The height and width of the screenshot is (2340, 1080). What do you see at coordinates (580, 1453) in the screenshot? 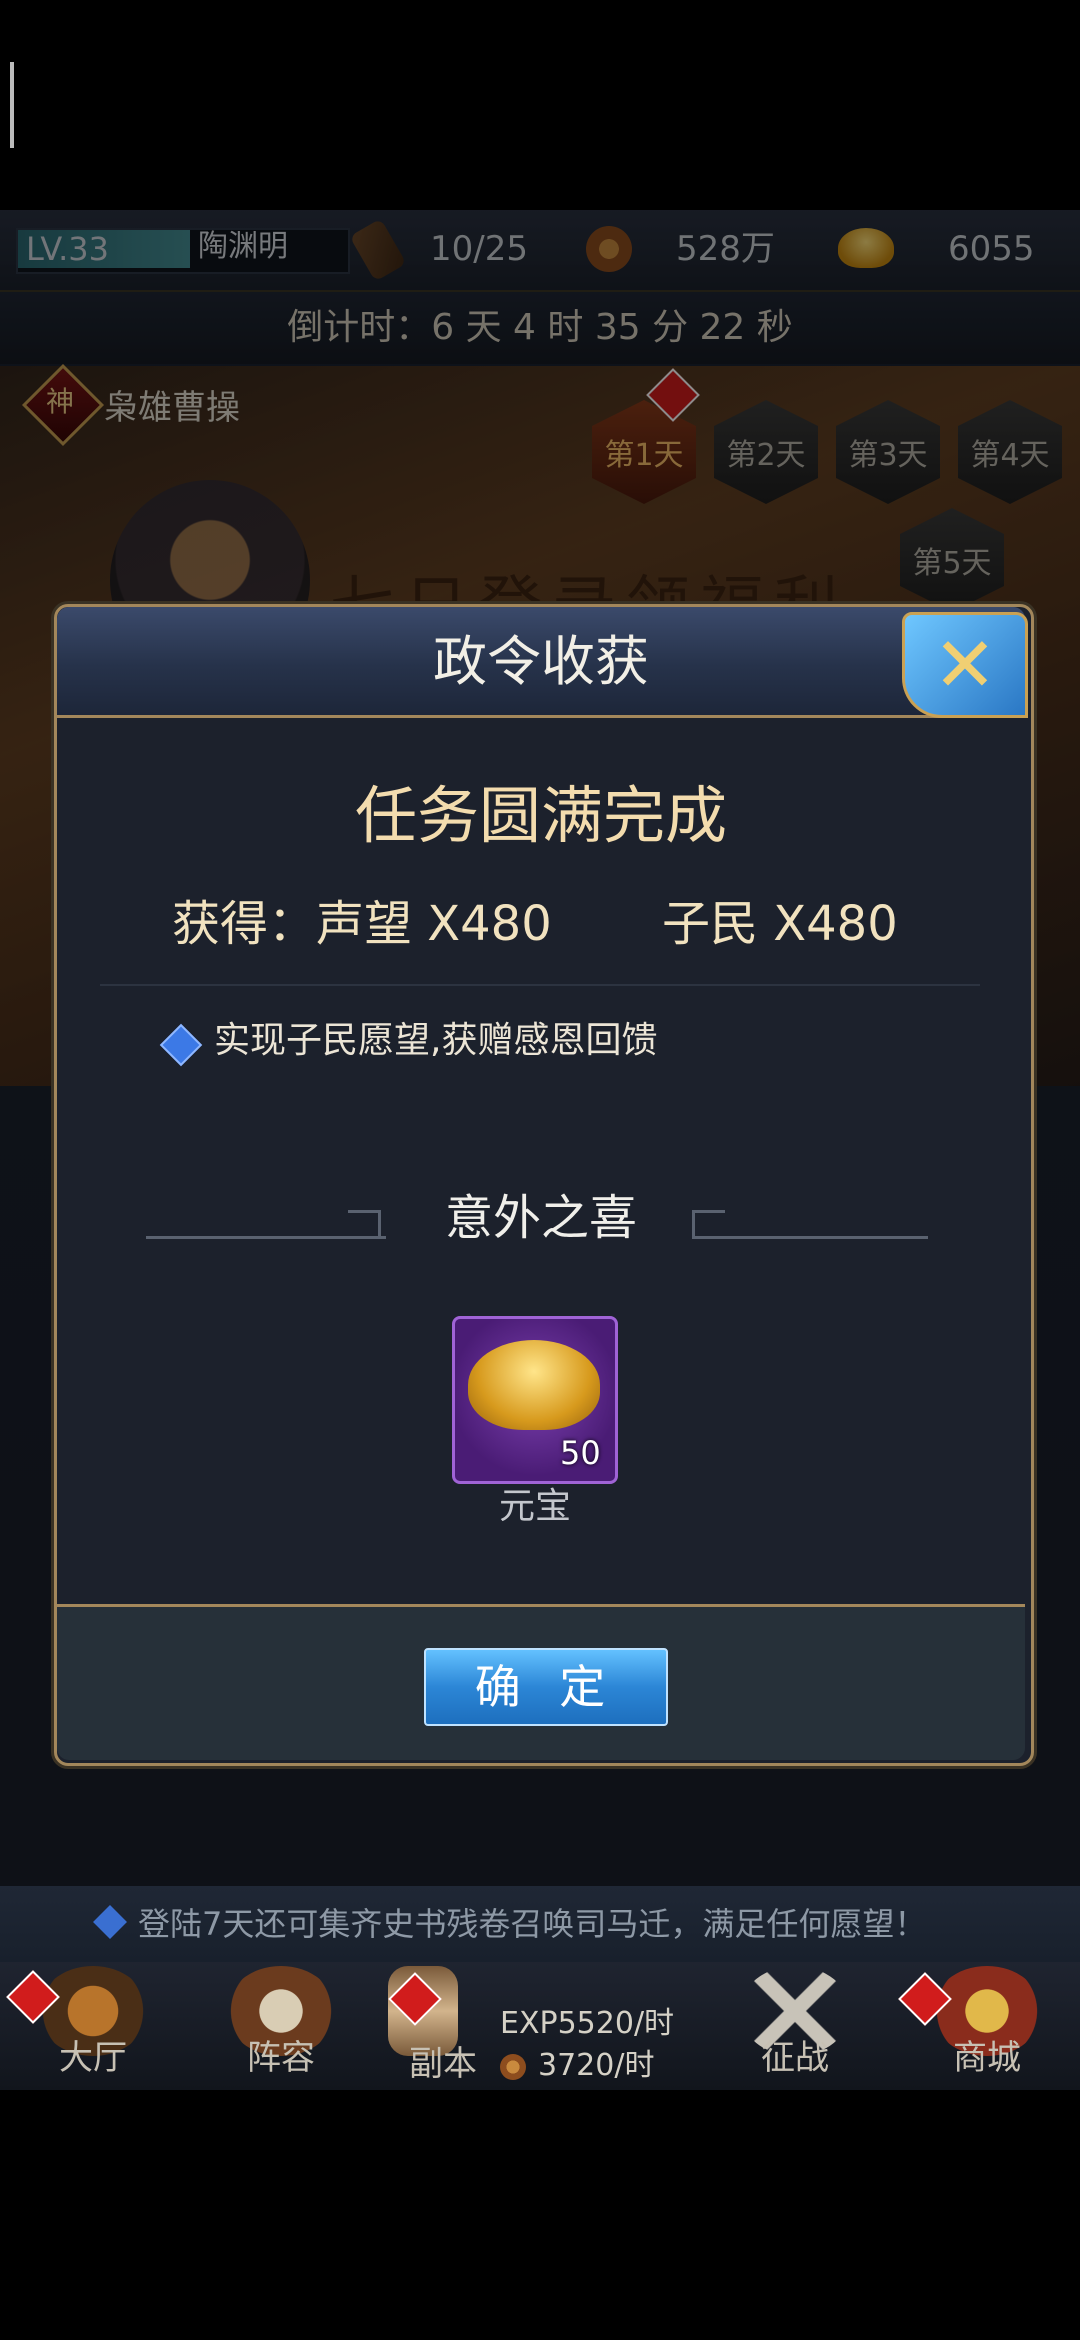
I see `item-quantity: 50` at bounding box center [580, 1453].